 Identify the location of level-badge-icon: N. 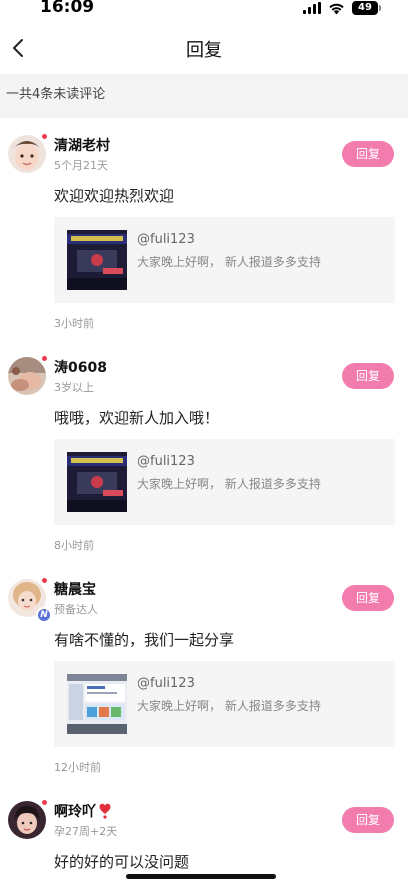
(44, 615).